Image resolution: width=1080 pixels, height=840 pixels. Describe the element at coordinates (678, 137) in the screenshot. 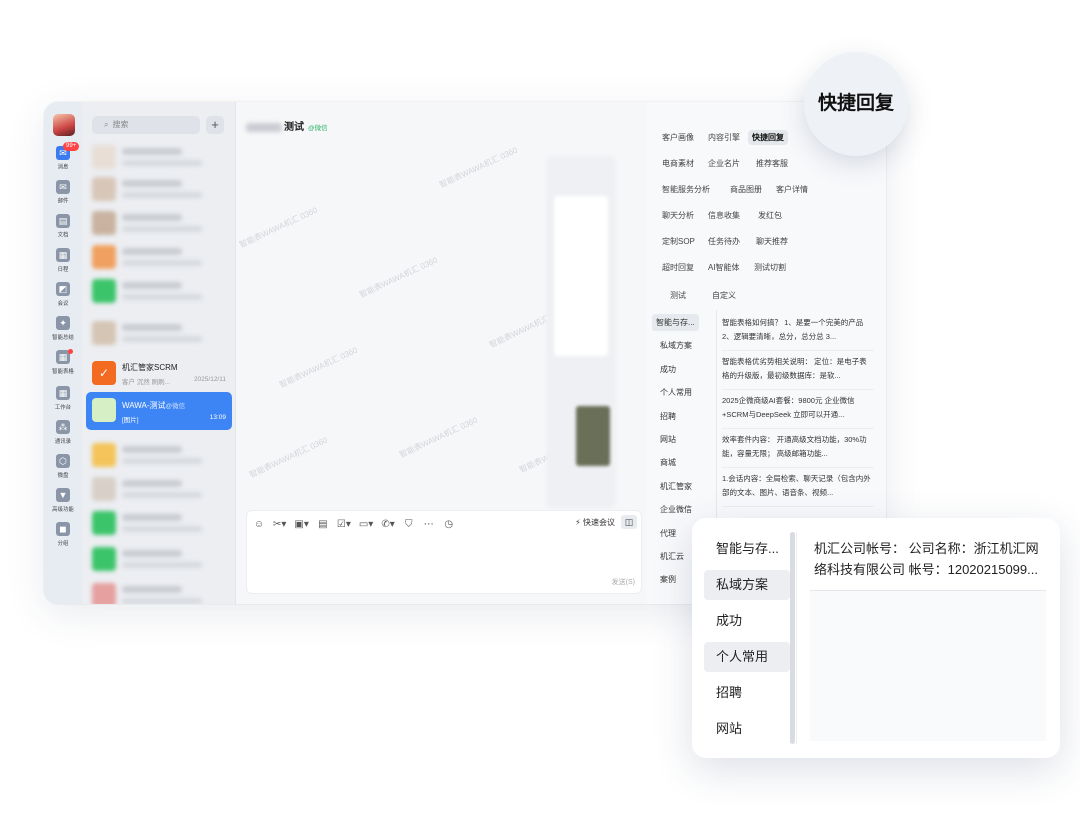

I see `panel-tab: 客户画像` at that location.